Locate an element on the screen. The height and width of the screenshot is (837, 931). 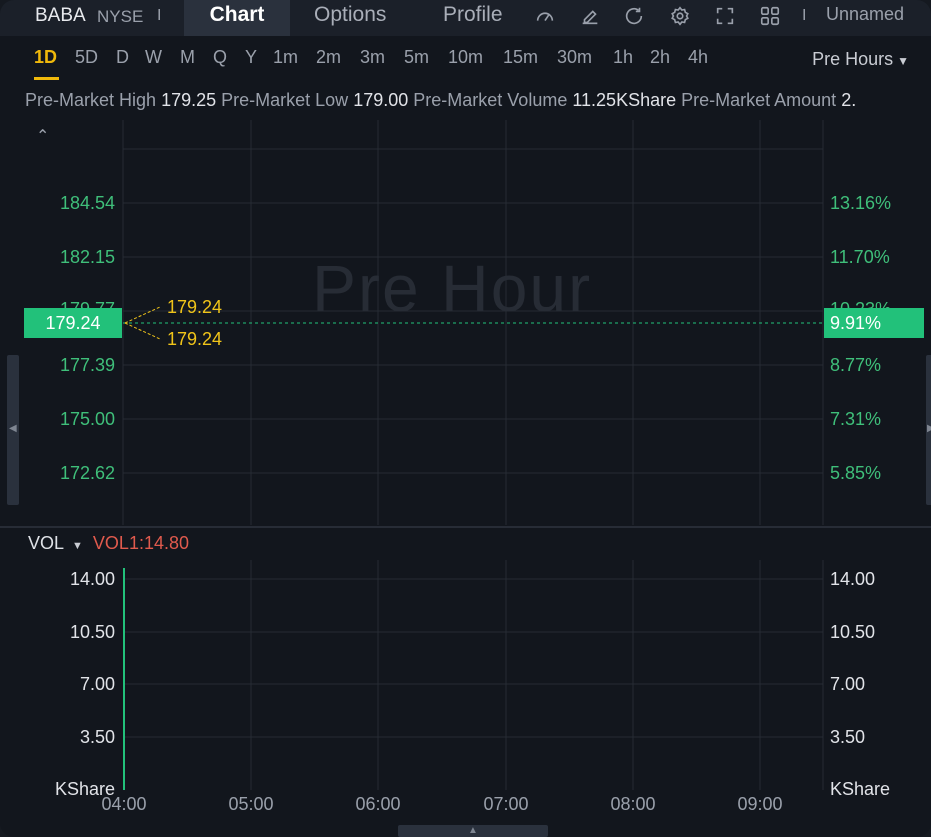
volume-axis-label-left: 3.50 is located at coordinates (97, 737).